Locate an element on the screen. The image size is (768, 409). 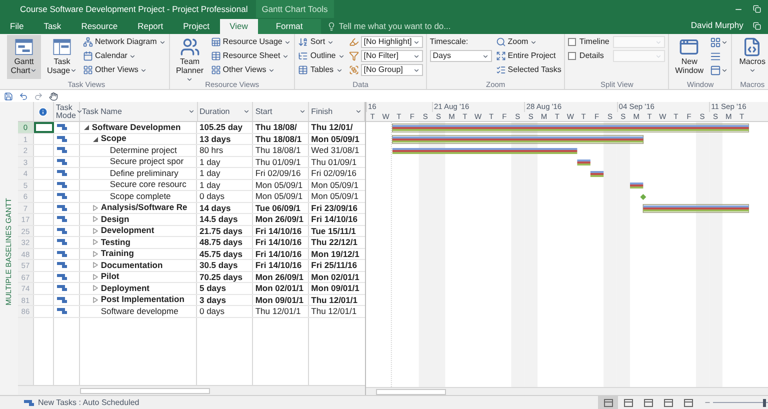
checkbox: Details is located at coordinates (589, 56).